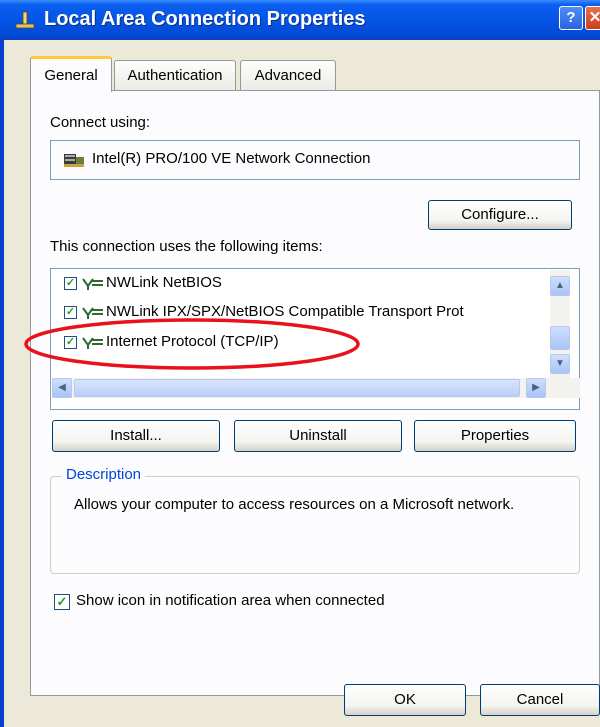  I want to click on adapter-name: Intel(R) PRO/100 VE Network Connection, so click(231, 158).